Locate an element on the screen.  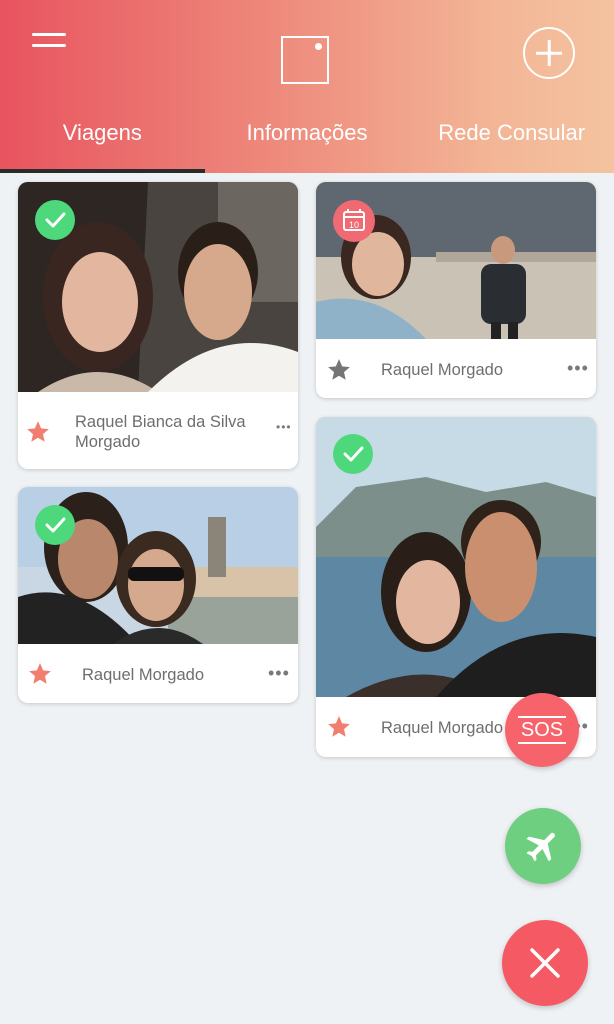
sos-button: SOS is located at coordinates (542, 730).